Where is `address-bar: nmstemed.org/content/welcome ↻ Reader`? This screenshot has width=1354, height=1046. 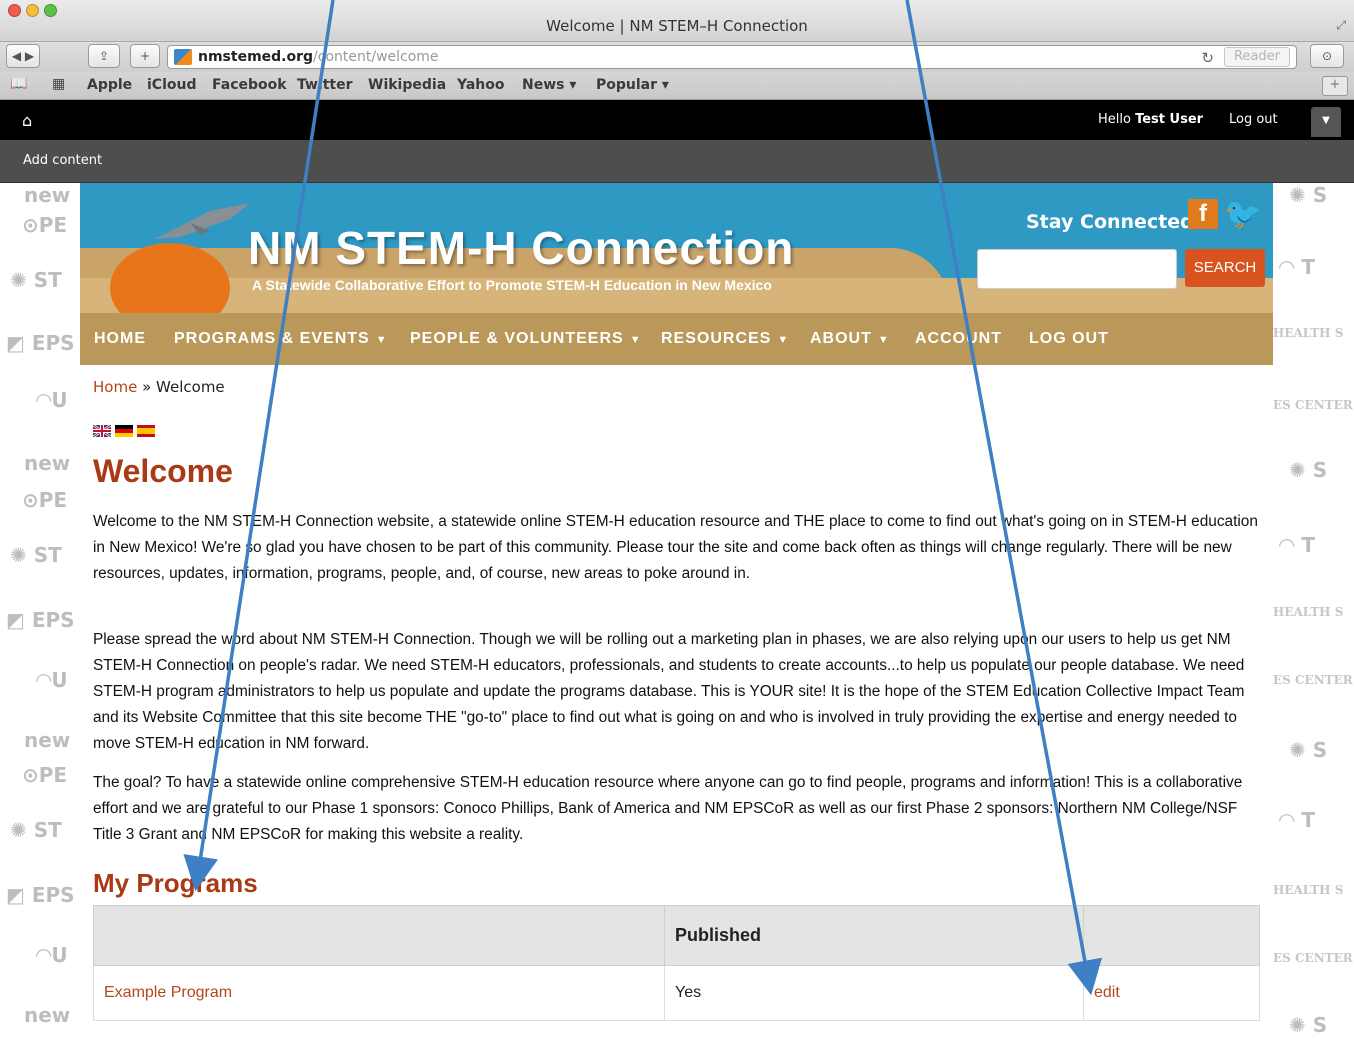
address-bar: nmstemed.org/content/welcome ↻ Reader is located at coordinates (732, 57).